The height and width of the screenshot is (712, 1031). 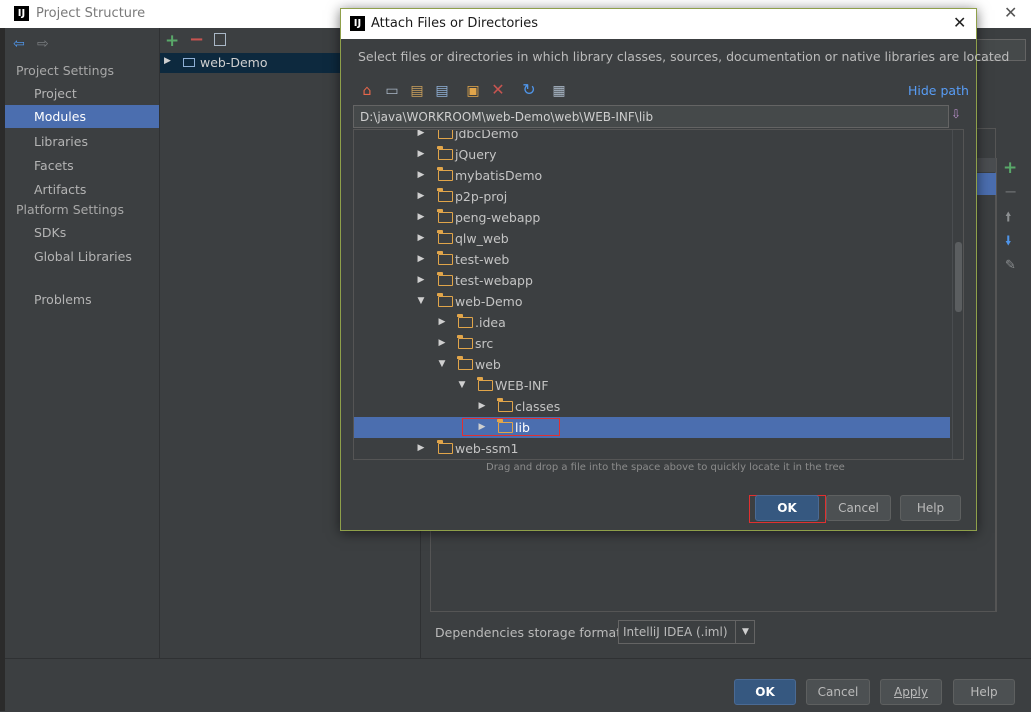 I want to click on tree-row-qlw-web: ▶ qlw_web, so click(x=652, y=238).